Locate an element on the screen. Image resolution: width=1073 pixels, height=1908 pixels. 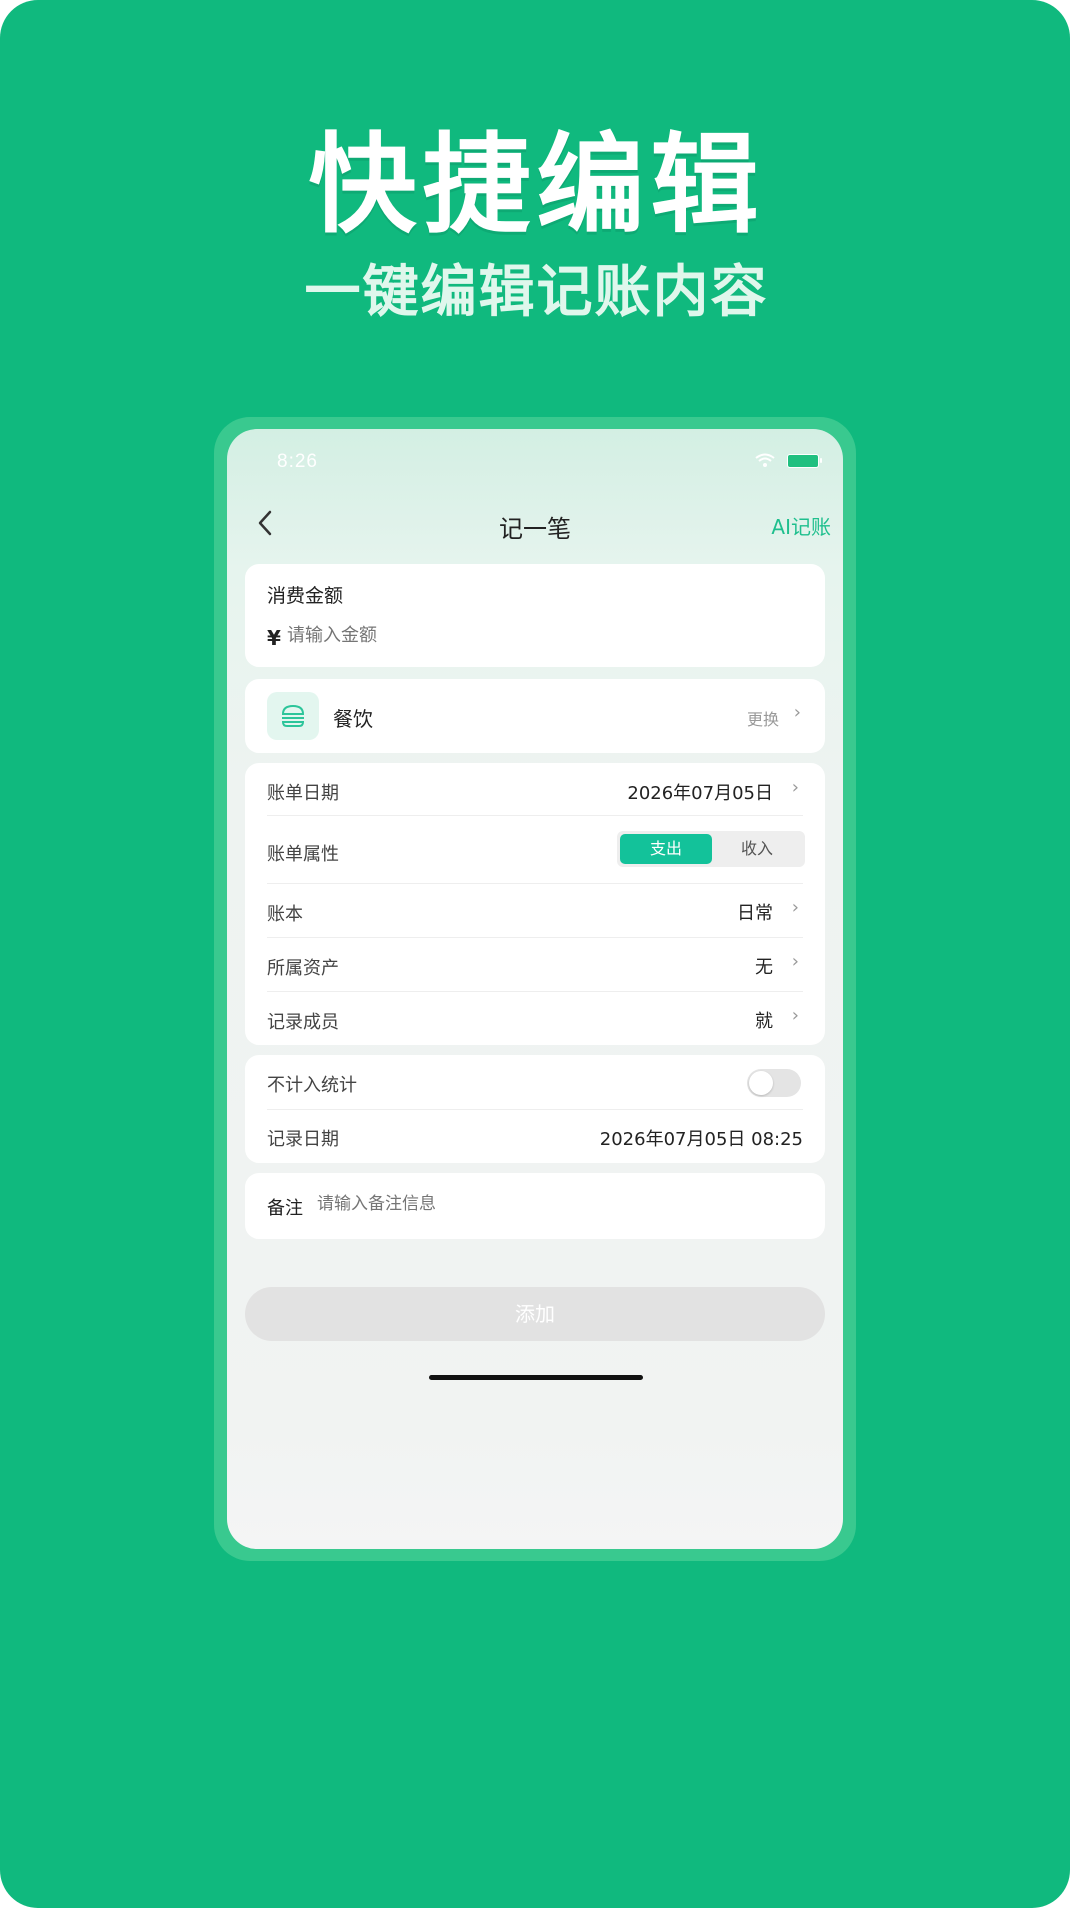
wifi-icon is located at coordinates (765, 460).